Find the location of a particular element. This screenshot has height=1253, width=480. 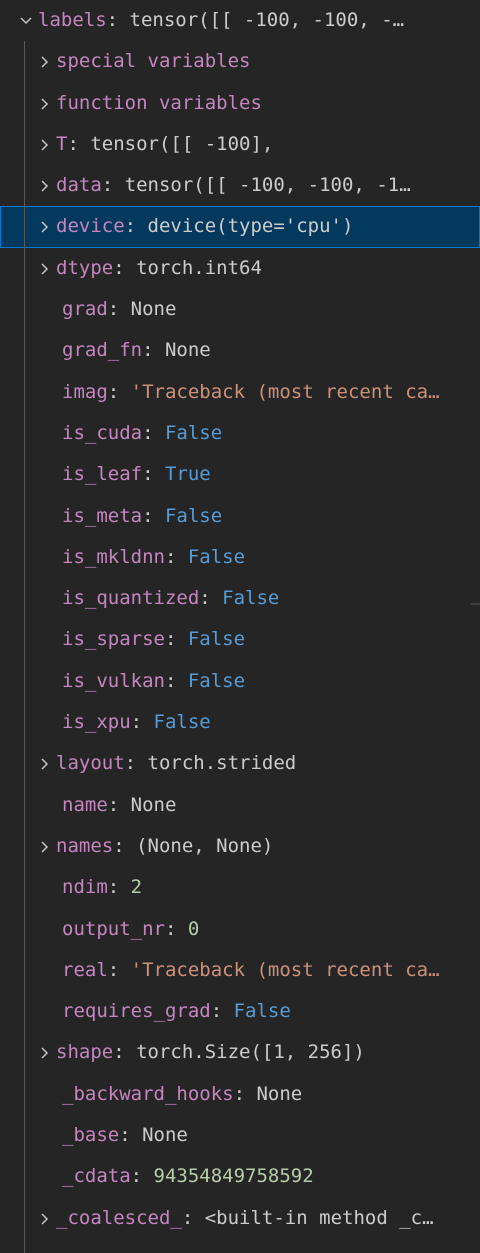

scrollbar-marker is located at coordinates (475, 604).